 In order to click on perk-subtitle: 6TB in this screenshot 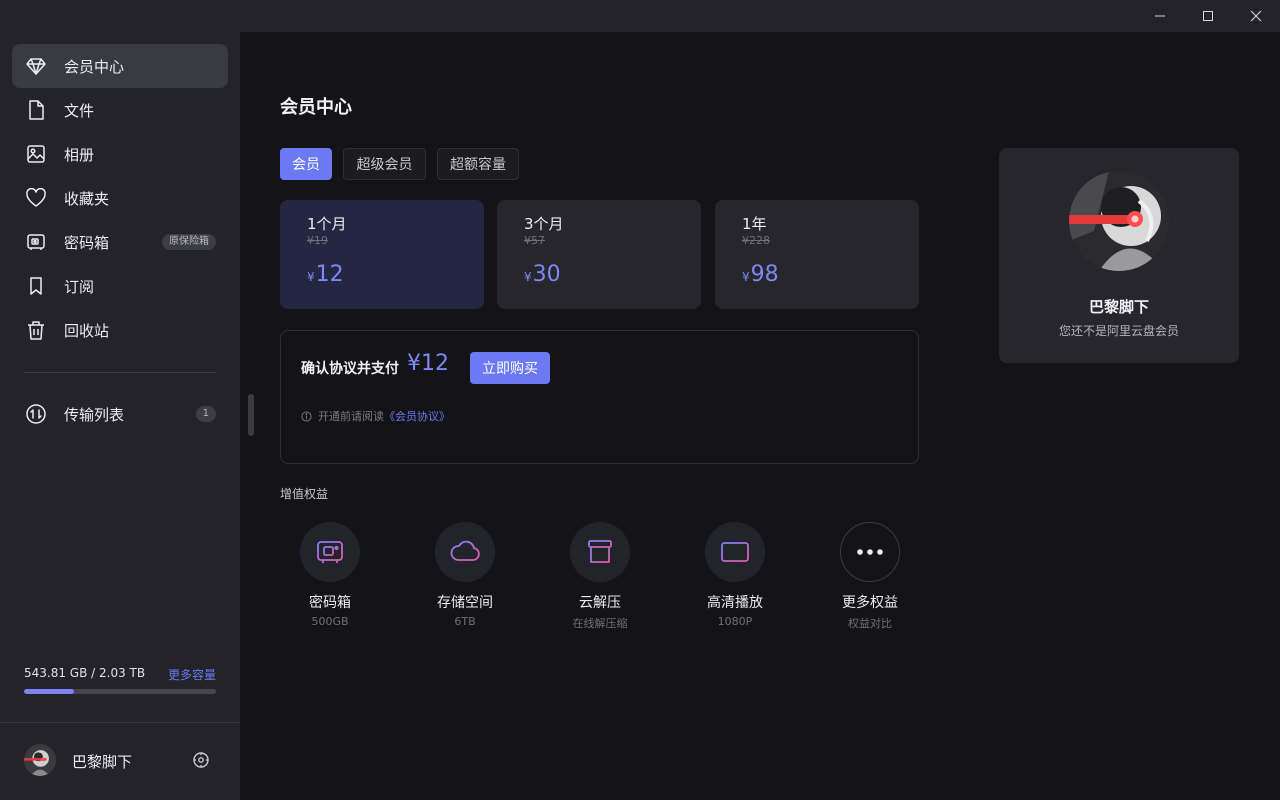, I will do `click(465, 621)`.